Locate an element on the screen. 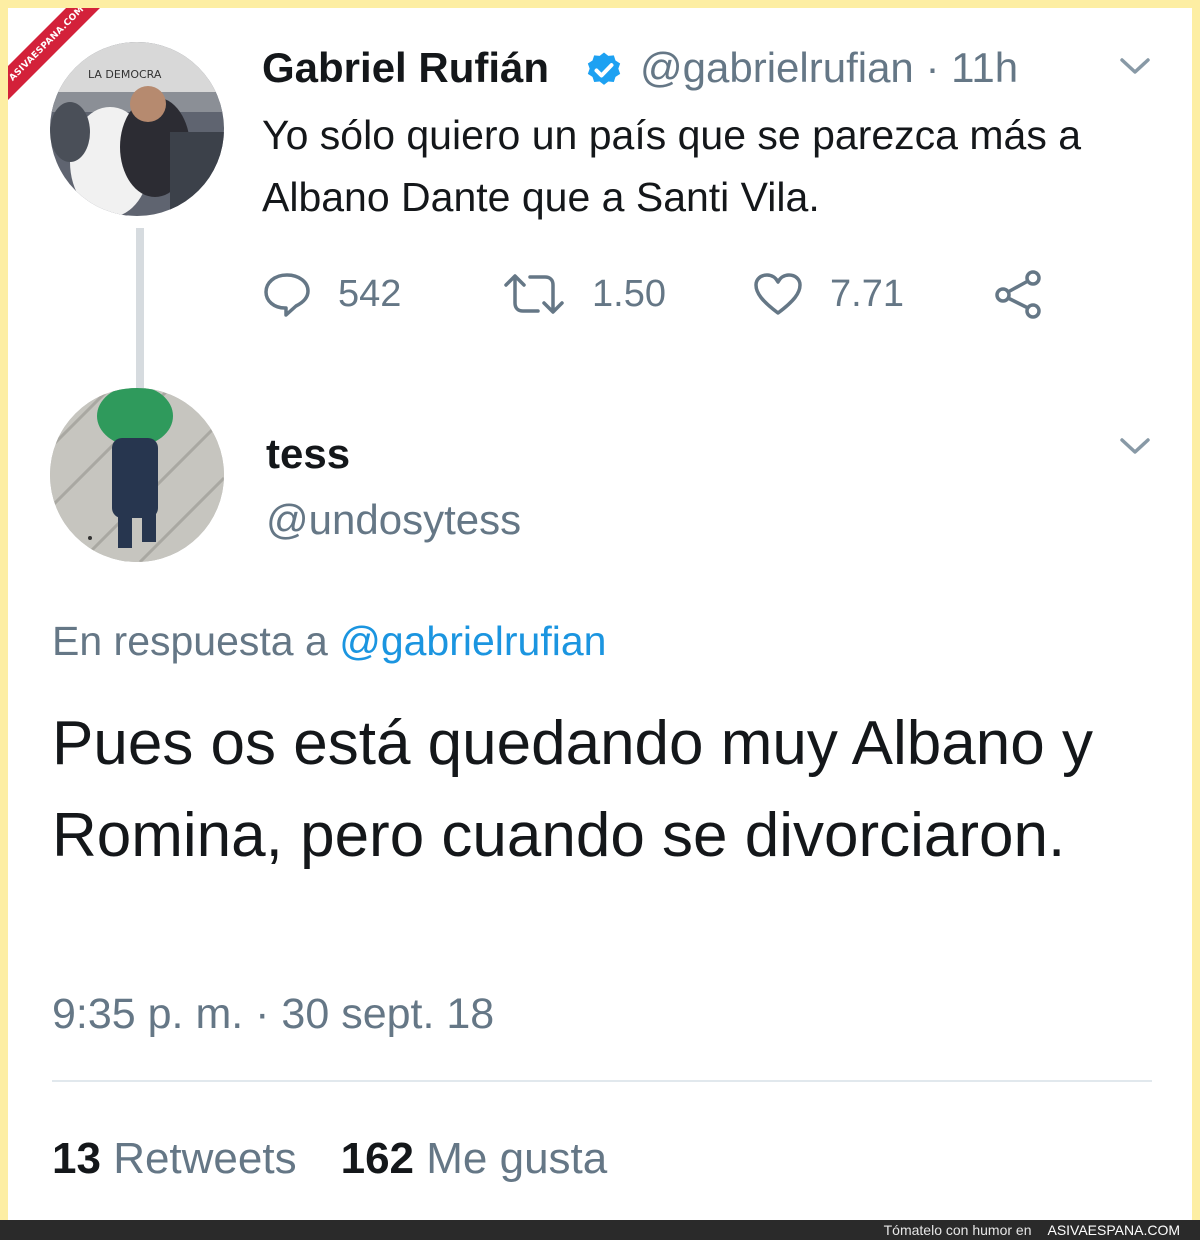 The height and width of the screenshot is (1240, 1200). reply-context: En respuesta a @gabrielrufian is located at coordinates (329, 641).